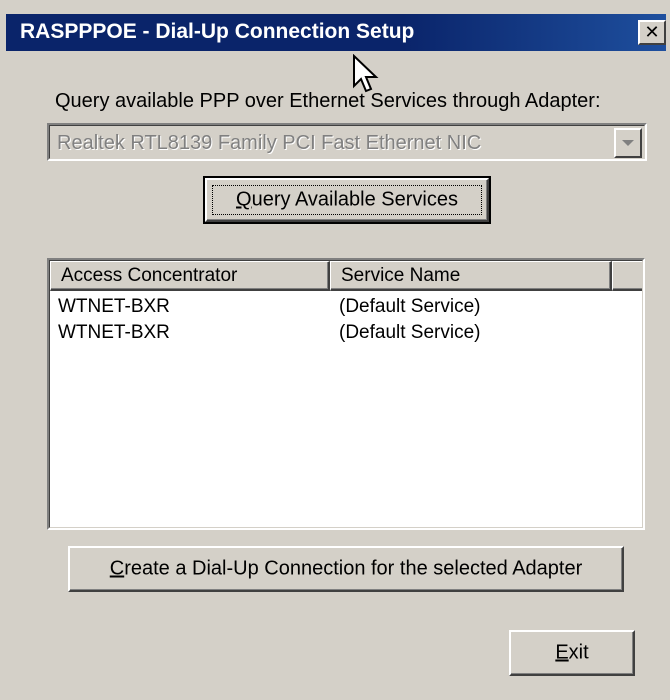 The image size is (670, 700). I want to click on close-icon: ✕, so click(652, 32).